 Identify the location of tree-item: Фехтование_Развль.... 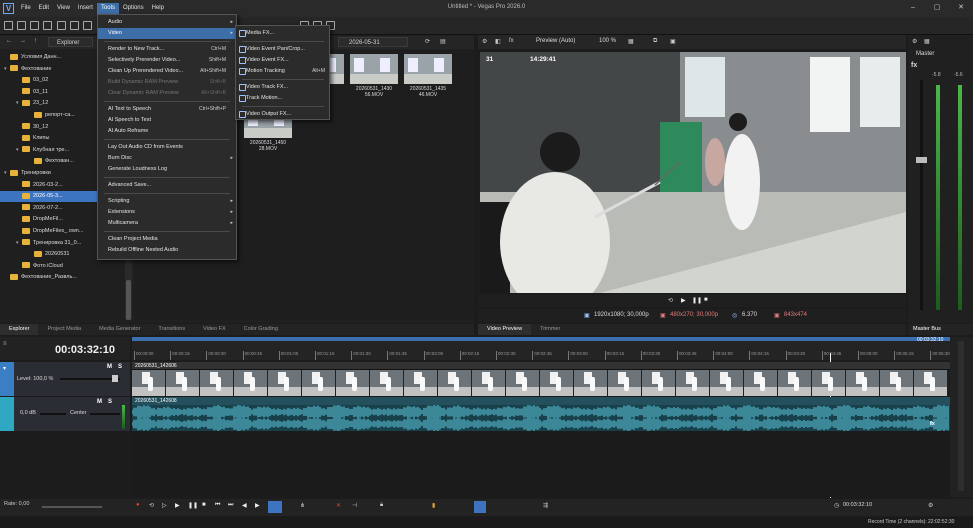
(62, 277).